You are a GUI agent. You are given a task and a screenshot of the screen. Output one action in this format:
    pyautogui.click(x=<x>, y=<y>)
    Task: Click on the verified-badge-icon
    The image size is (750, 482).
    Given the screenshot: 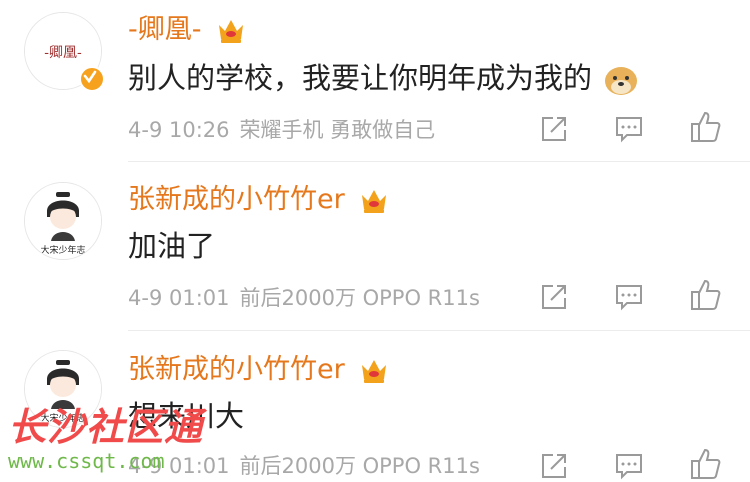 What is the action you would take?
    pyautogui.click(x=92, y=79)
    